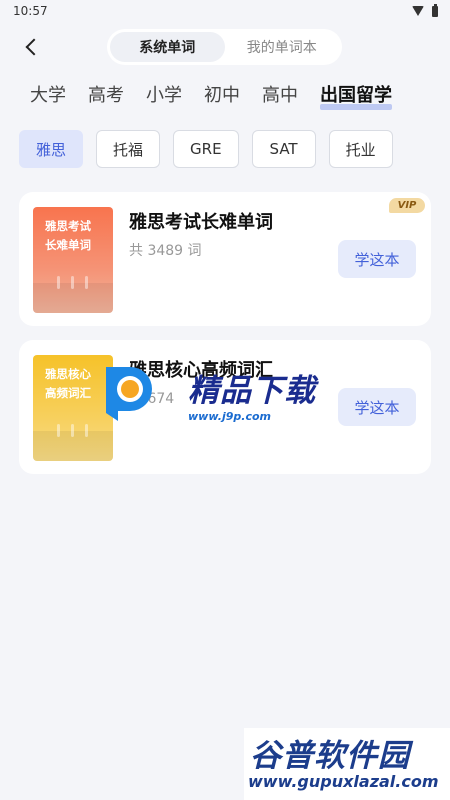 The height and width of the screenshot is (800, 450). What do you see at coordinates (68, 245) in the screenshot?
I see `book-cover-subtitle: 长难单词` at bounding box center [68, 245].